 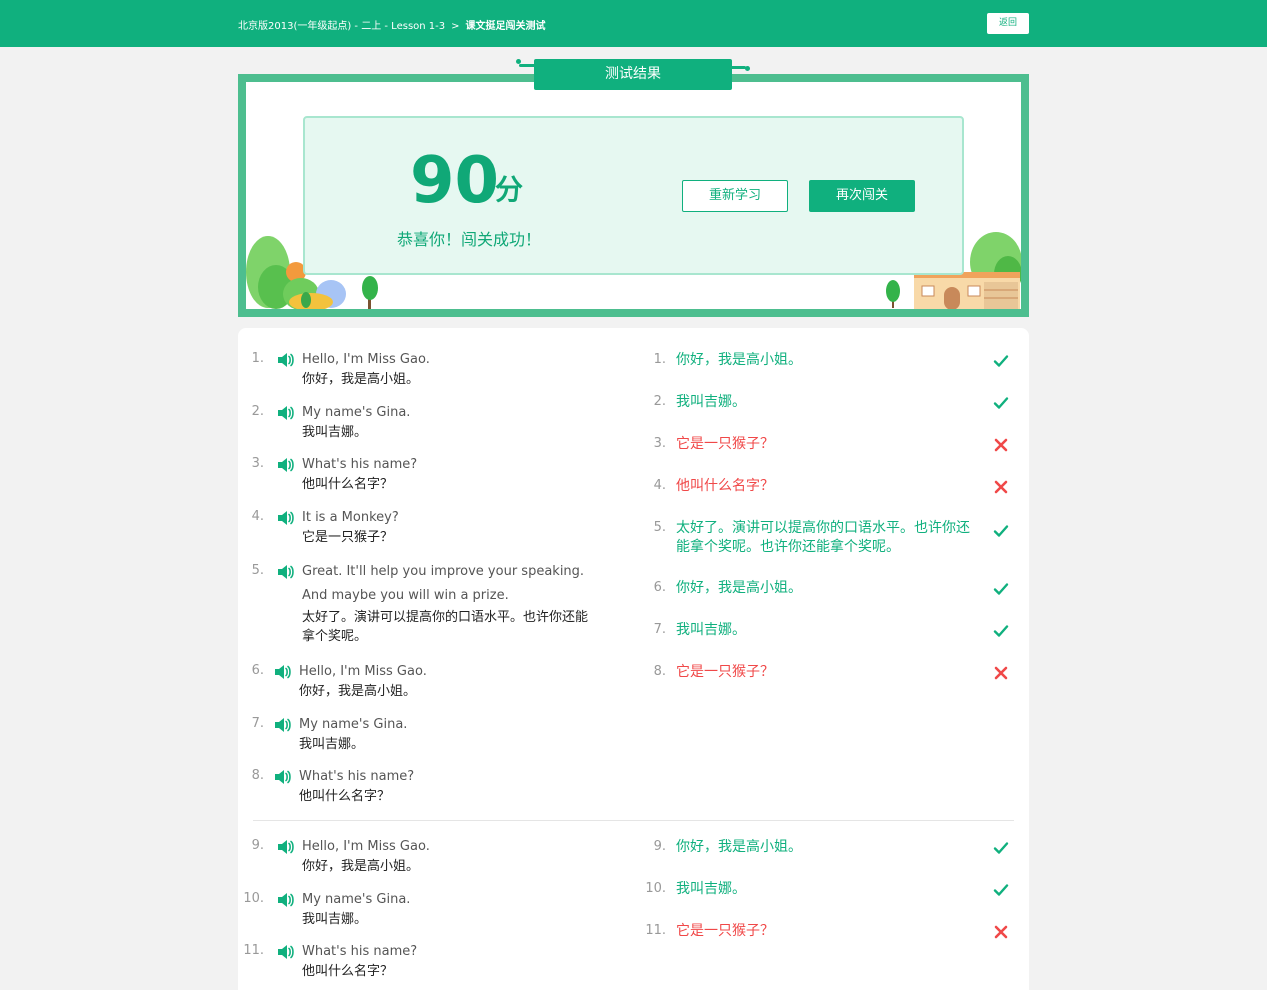 What do you see at coordinates (747, 68) in the screenshot?
I see `ribbon-dot-right` at bounding box center [747, 68].